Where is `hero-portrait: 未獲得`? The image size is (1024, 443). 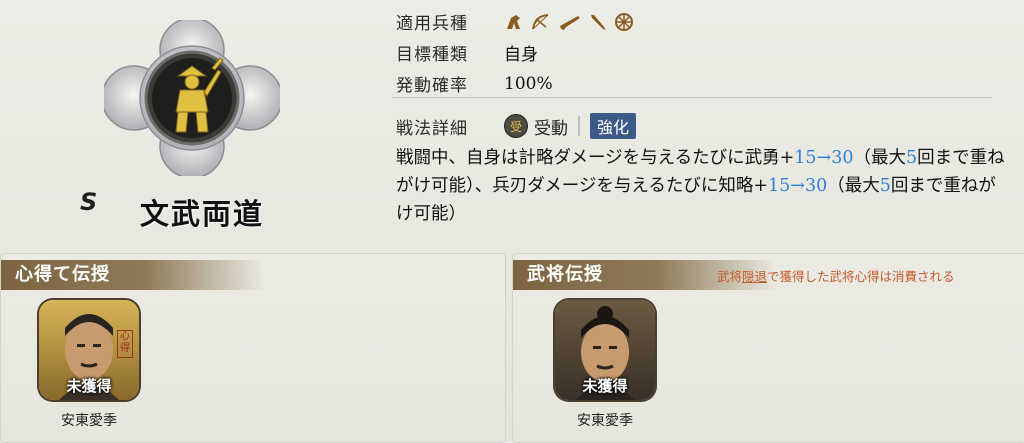 hero-portrait: 未獲得 is located at coordinates (605, 350).